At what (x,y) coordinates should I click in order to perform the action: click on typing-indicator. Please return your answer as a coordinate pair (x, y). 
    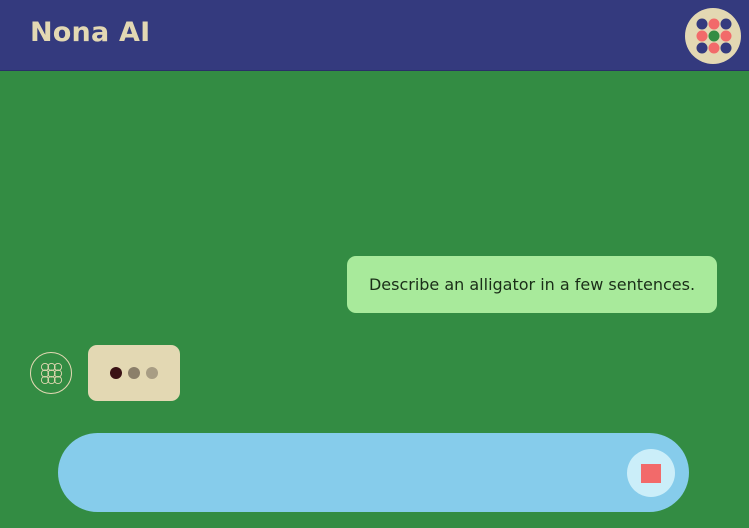
    Looking at the image, I should click on (134, 373).